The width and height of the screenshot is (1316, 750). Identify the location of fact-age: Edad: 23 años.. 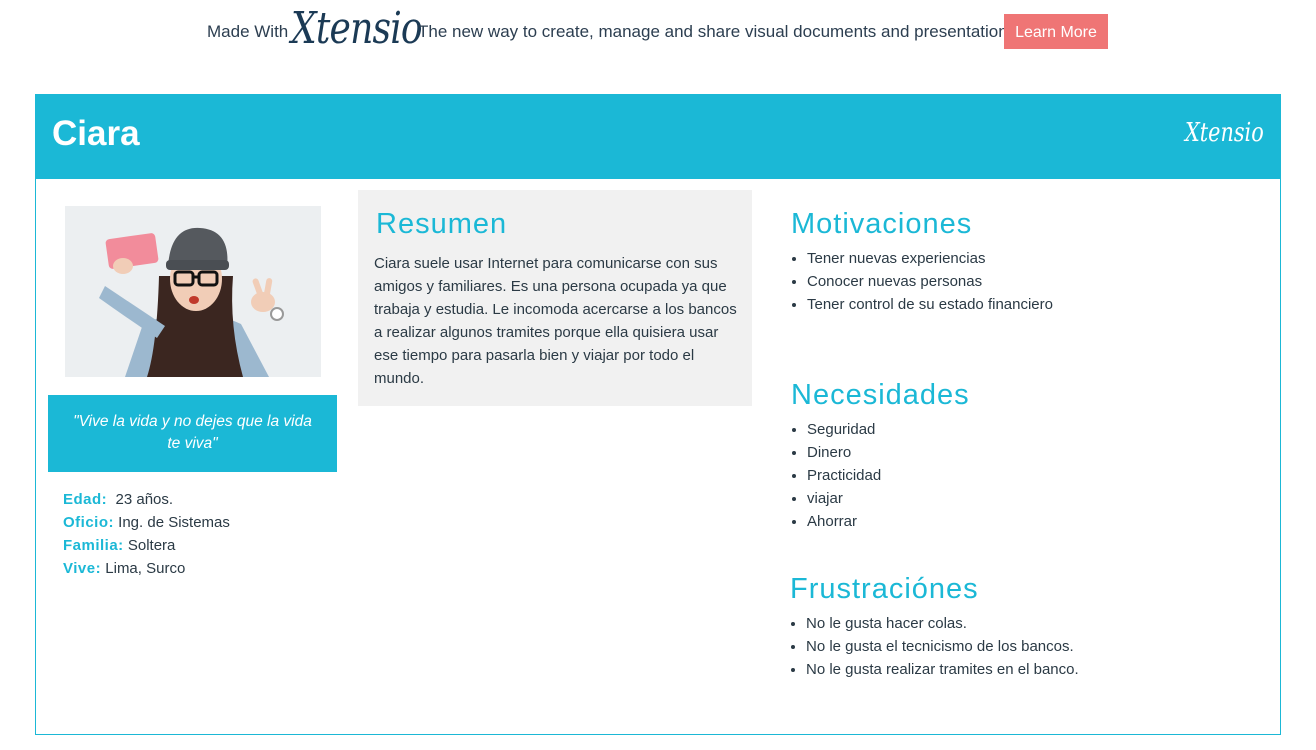
(146, 499).